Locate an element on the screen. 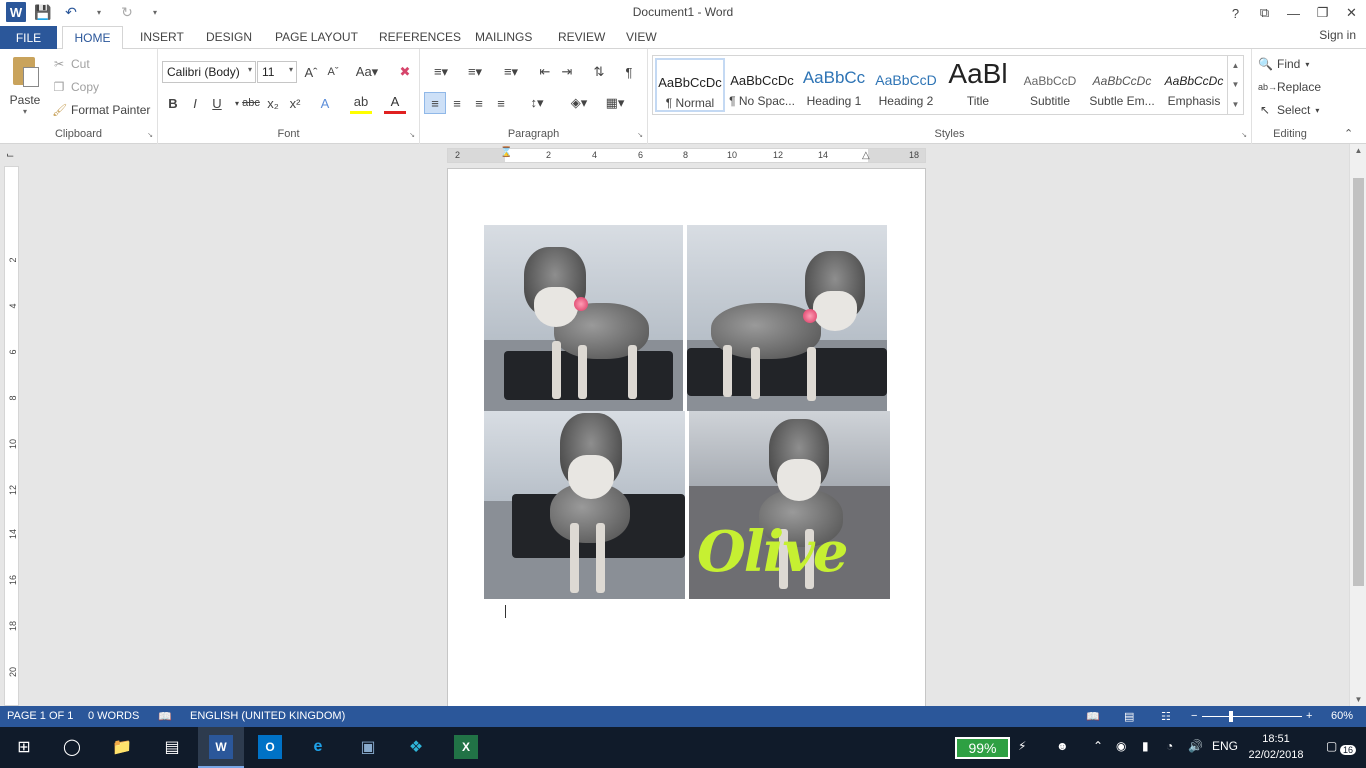 The image size is (1366, 768). minimize-icon: — is located at coordinates (1293, 13).